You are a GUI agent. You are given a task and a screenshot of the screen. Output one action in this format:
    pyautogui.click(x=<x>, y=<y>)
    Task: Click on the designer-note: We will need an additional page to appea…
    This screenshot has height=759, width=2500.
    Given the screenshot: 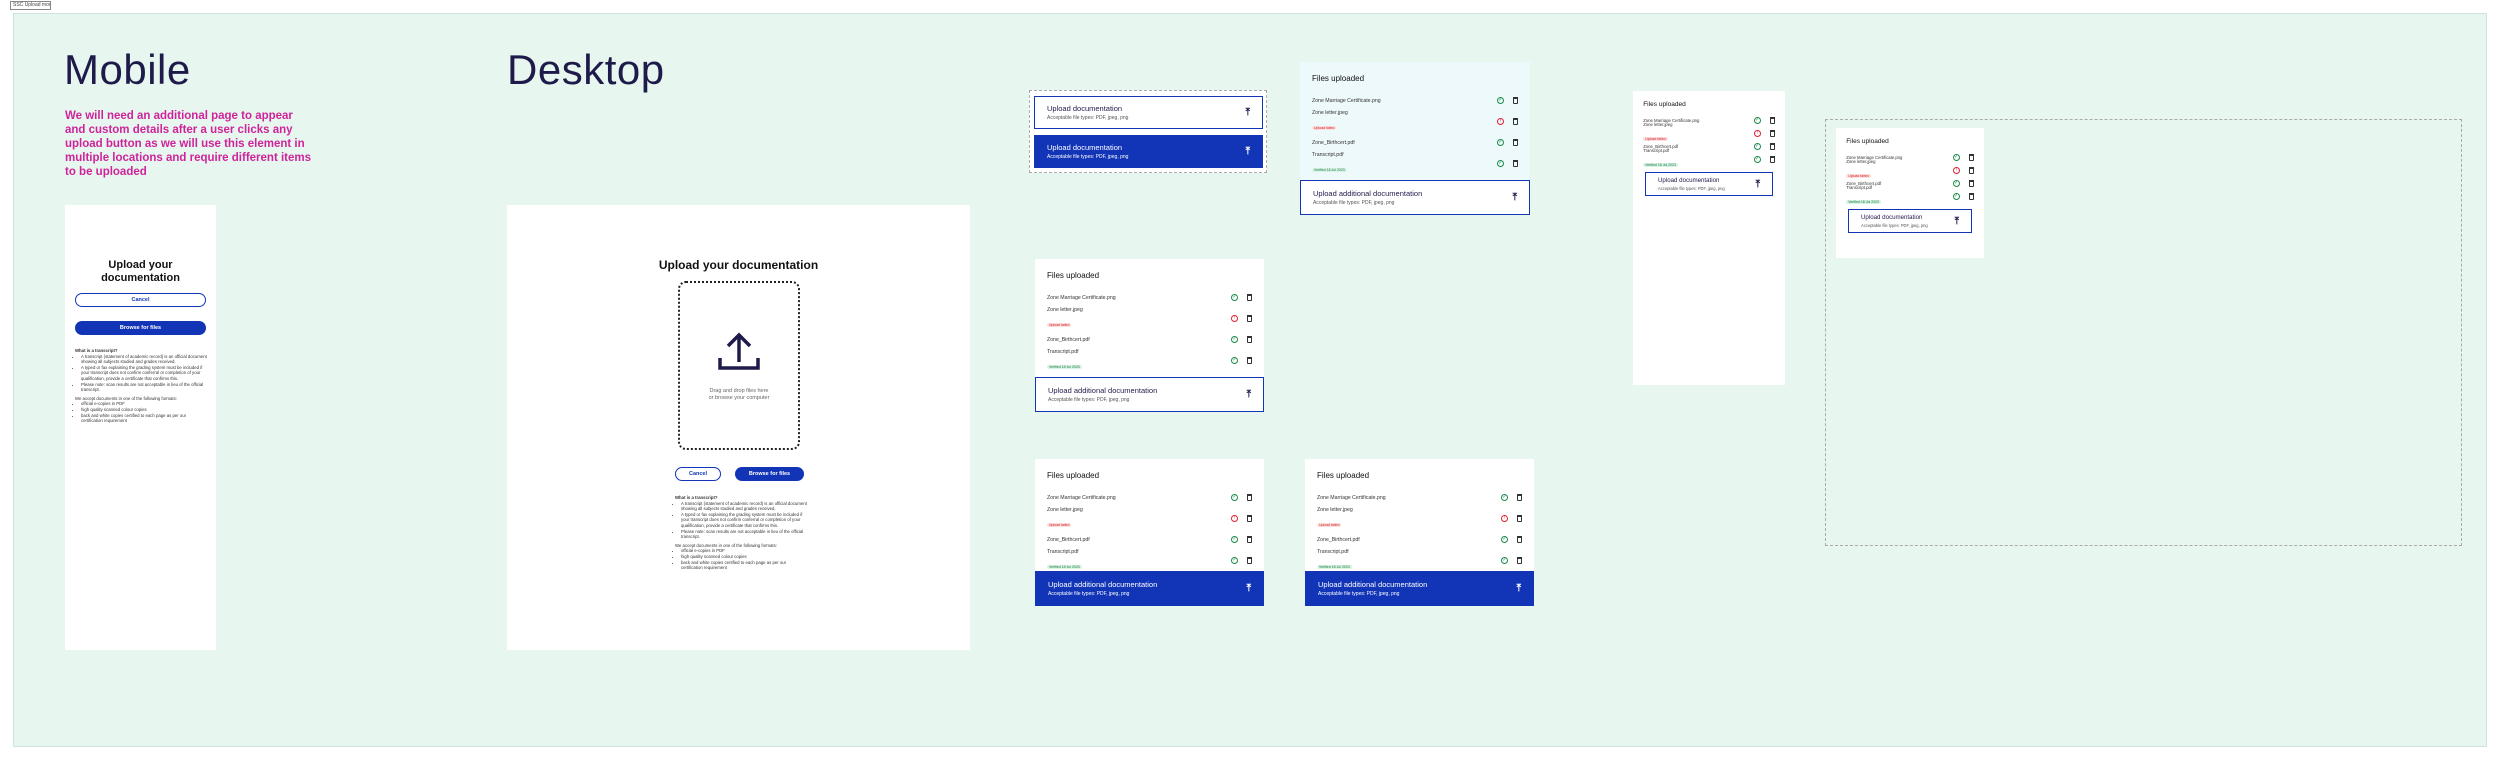 What is the action you would take?
    pyautogui.click(x=188, y=144)
    